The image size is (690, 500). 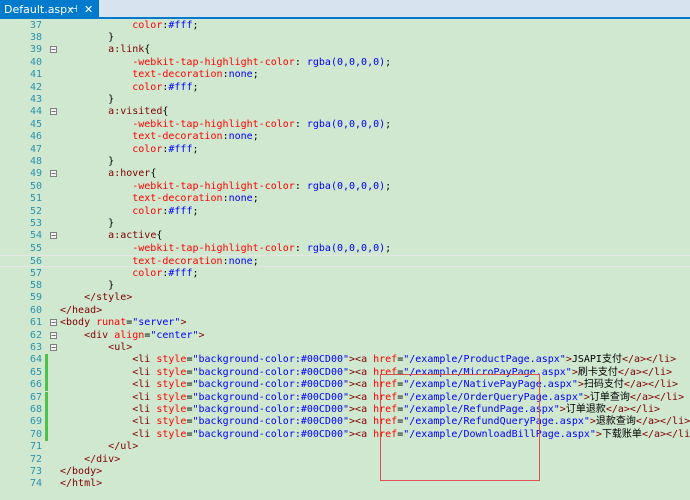 I want to click on code-line: 39− a:link{, so click(x=345, y=50).